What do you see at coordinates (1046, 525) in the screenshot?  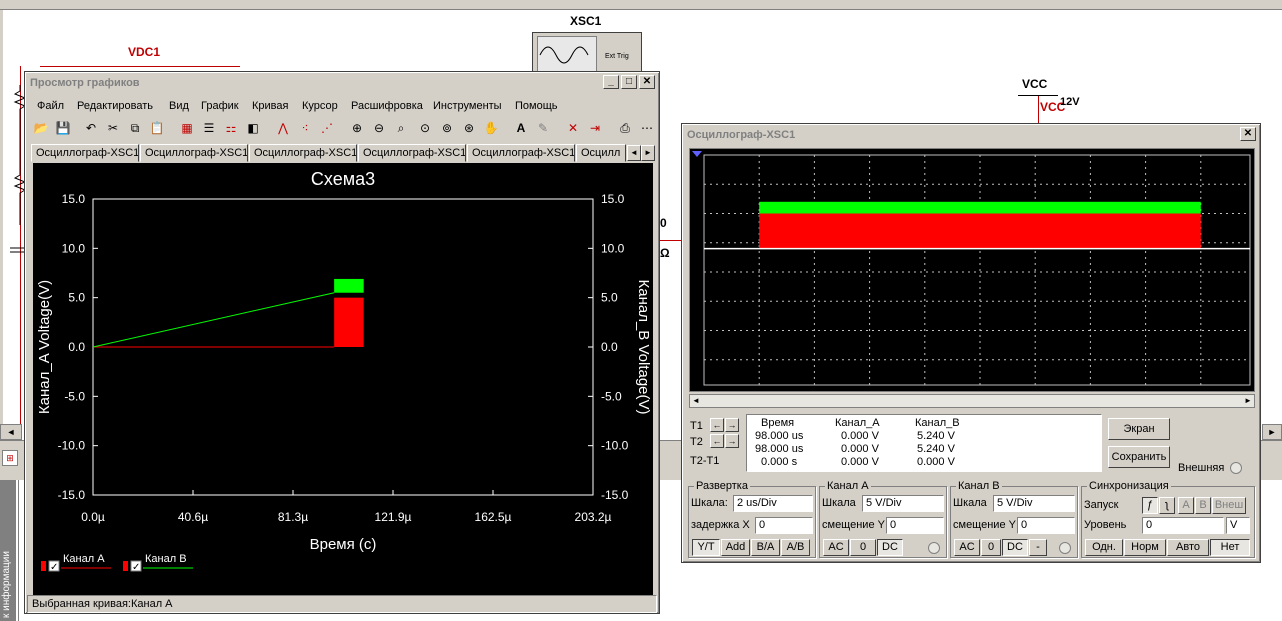 I see `channel-b-offset-field: 0` at bounding box center [1046, 525].